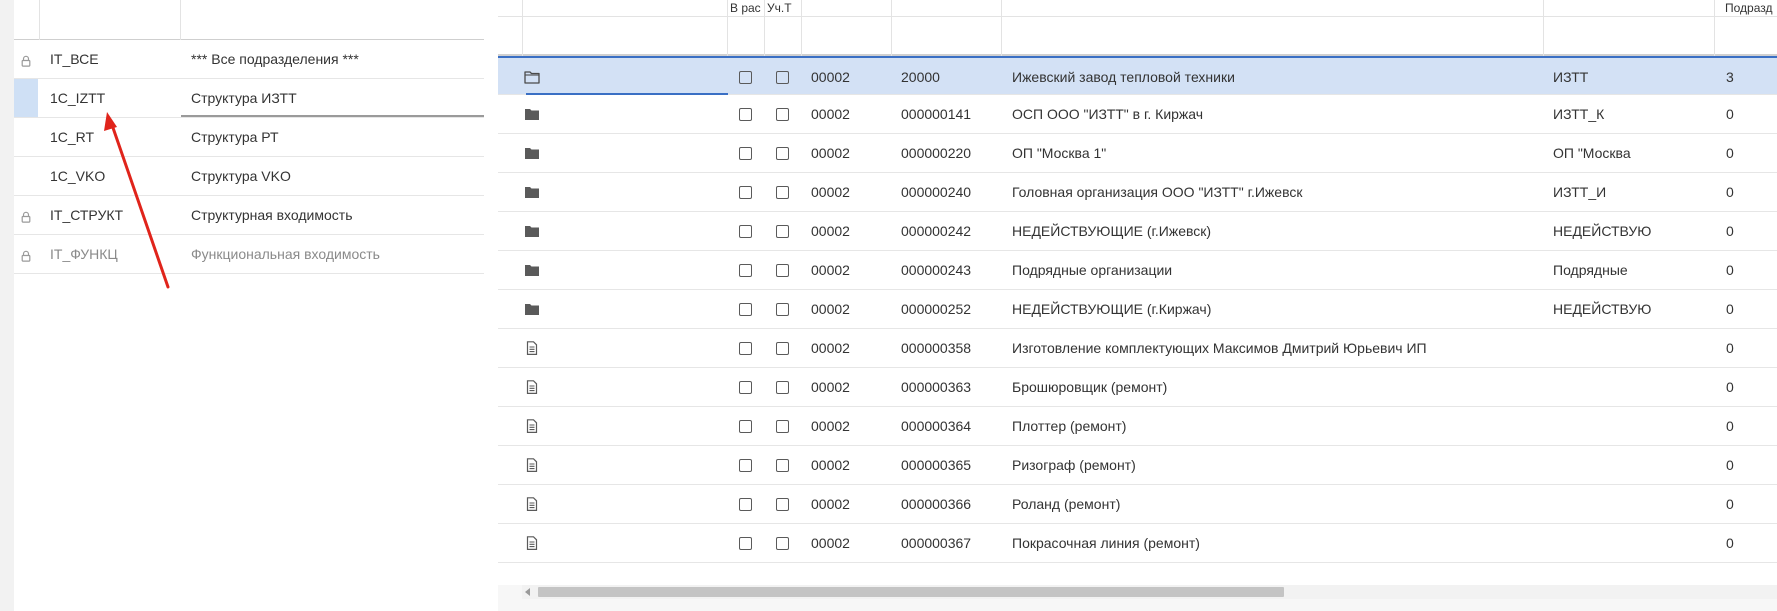  What do you see at coordinates (1074, 465) in the screenshot?
I see `unit-name-cell: Ризограф (ремонт)` at bounding box center [1074, 465].